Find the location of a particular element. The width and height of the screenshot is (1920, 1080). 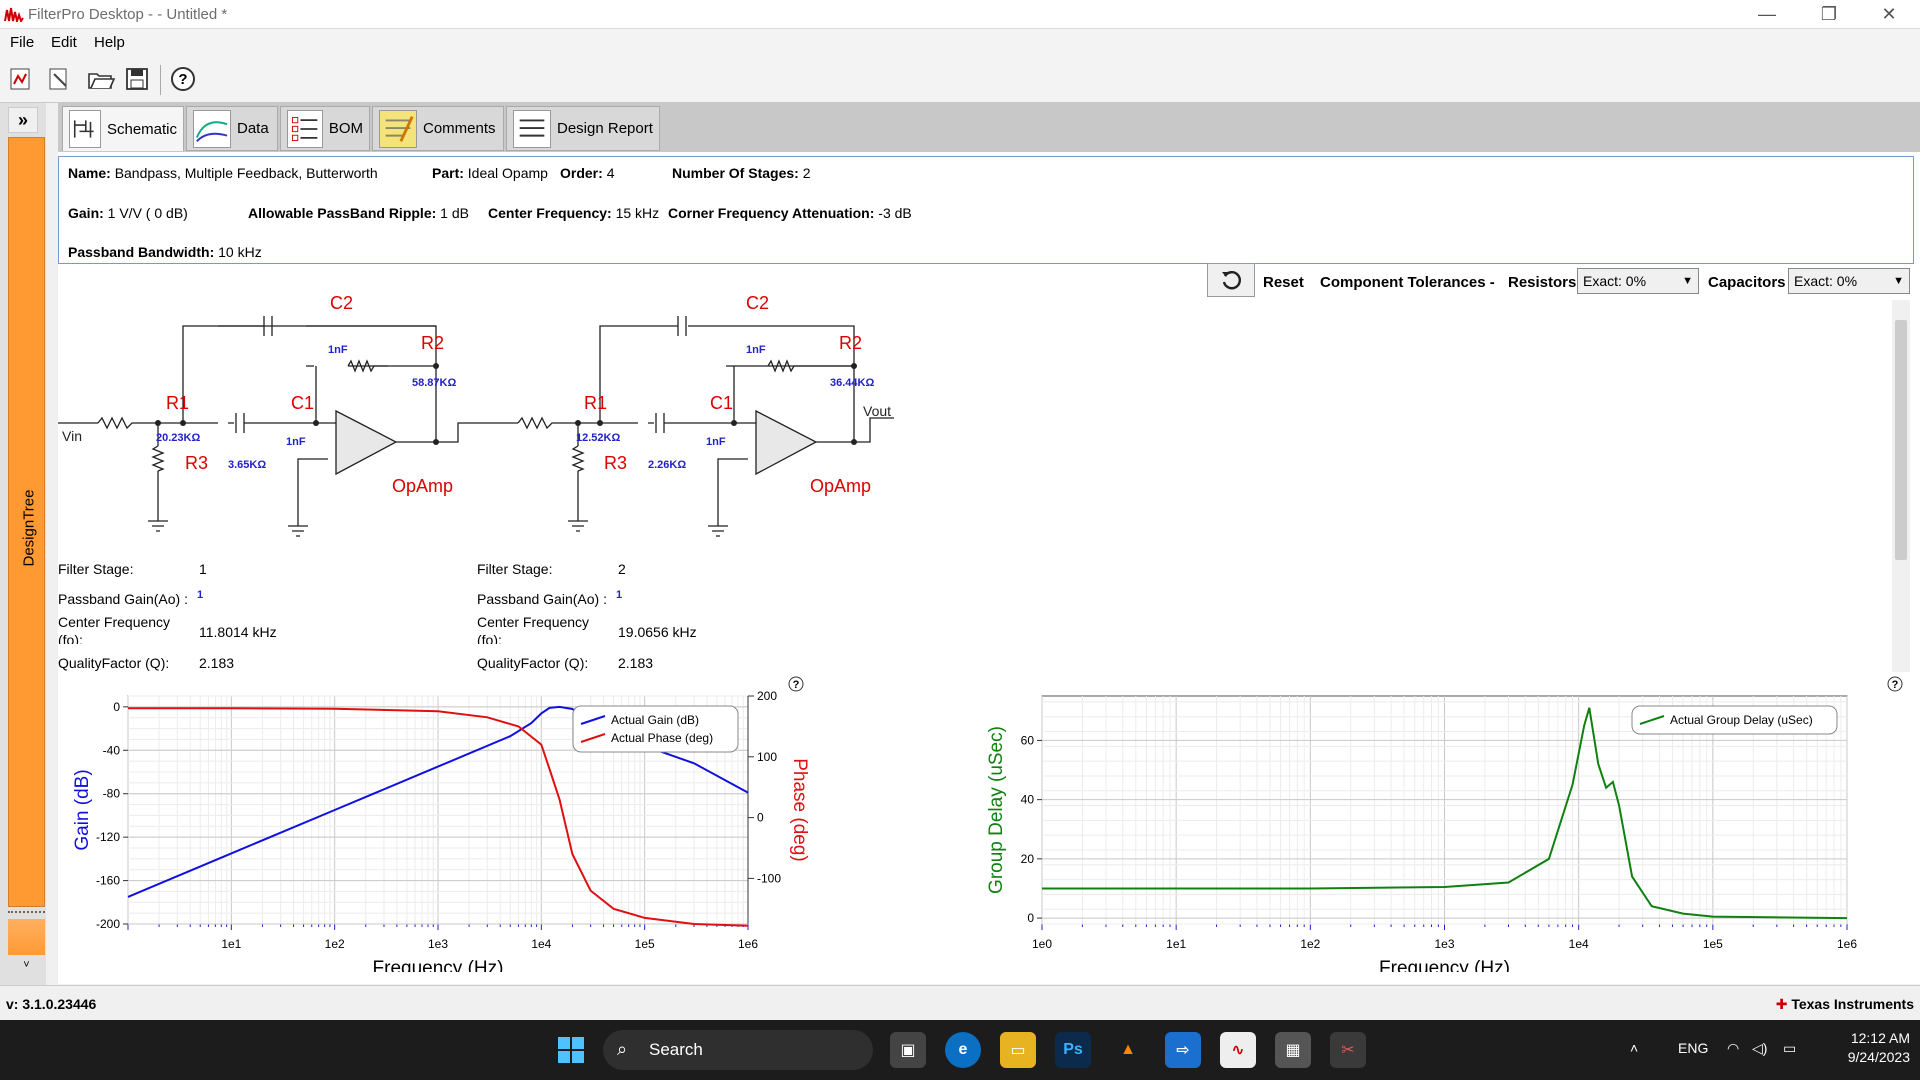

data-chart-icon is located at coordinates (212, 128).